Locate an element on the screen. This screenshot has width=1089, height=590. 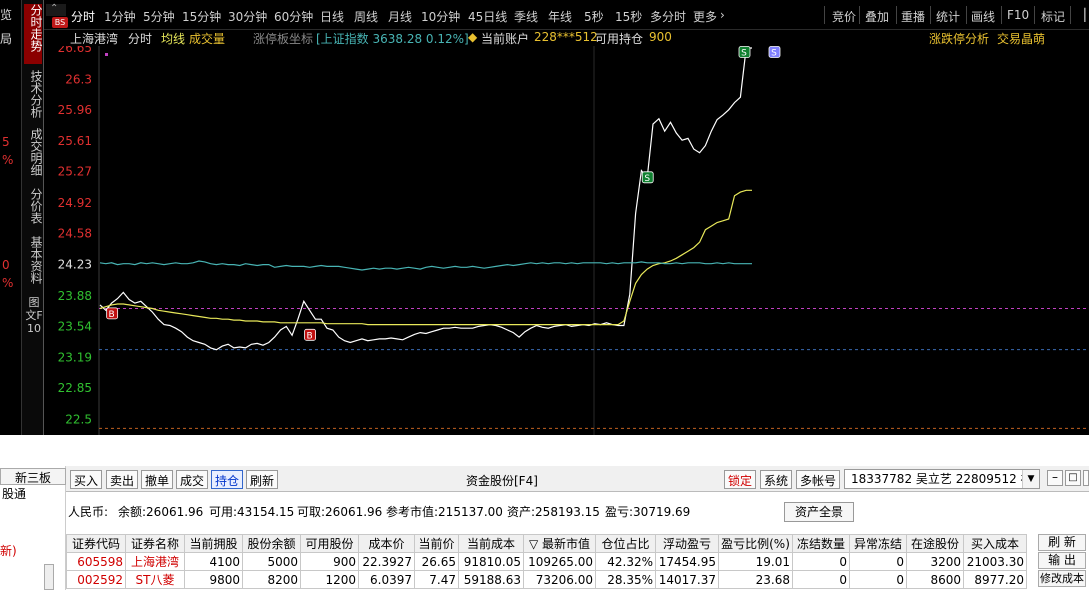
stock-connect-tab: 股通 is located at coordinates (33, 493).